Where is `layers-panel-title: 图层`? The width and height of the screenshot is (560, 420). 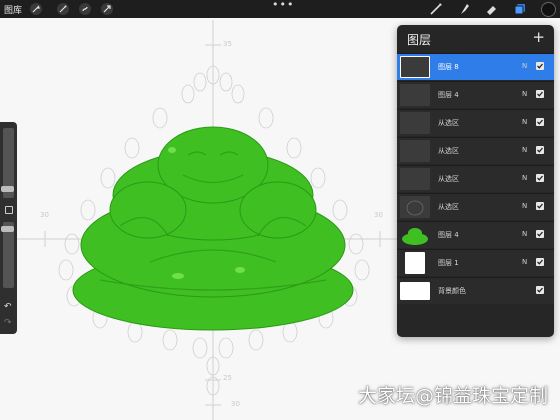 layers-panel-title: 图层 is located at coordinates (419, 40).